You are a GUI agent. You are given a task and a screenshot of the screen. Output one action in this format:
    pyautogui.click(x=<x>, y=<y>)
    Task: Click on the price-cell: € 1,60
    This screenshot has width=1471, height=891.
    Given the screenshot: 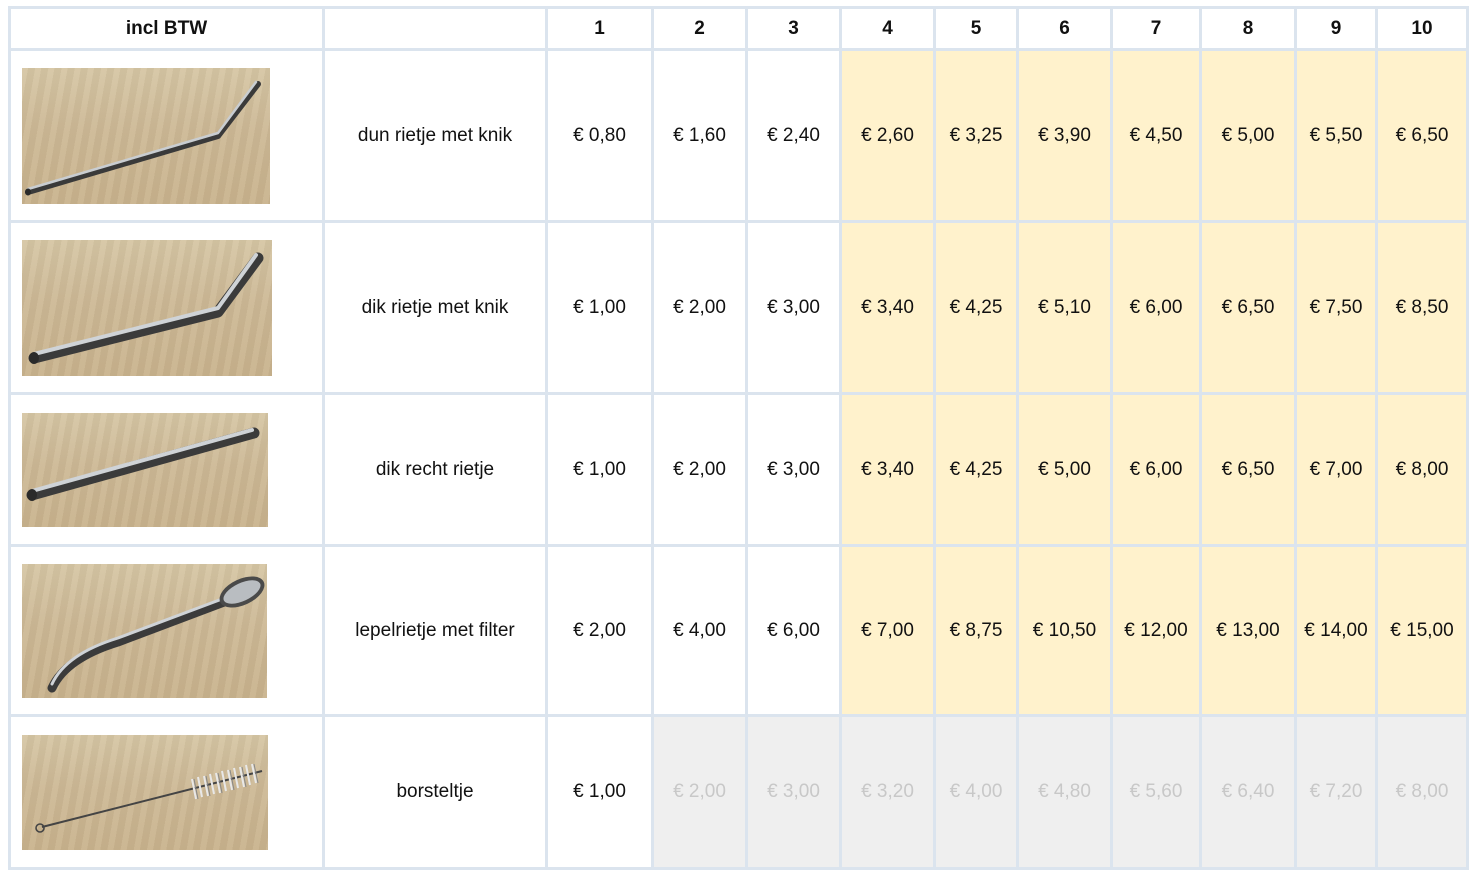 What is the action you would take?
    pyautogui.click(x=699, y=135)
    